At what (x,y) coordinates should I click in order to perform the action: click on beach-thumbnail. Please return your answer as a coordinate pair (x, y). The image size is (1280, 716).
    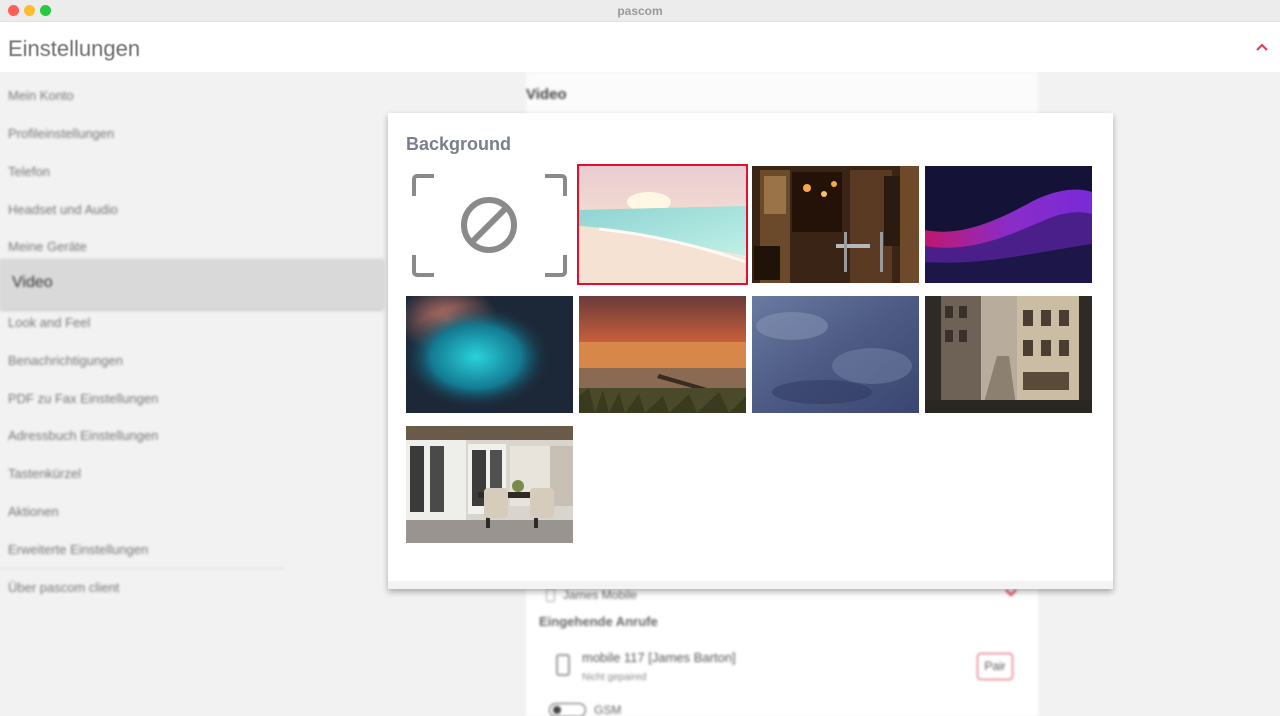
    Looking at the image, I should click on (662, 224).